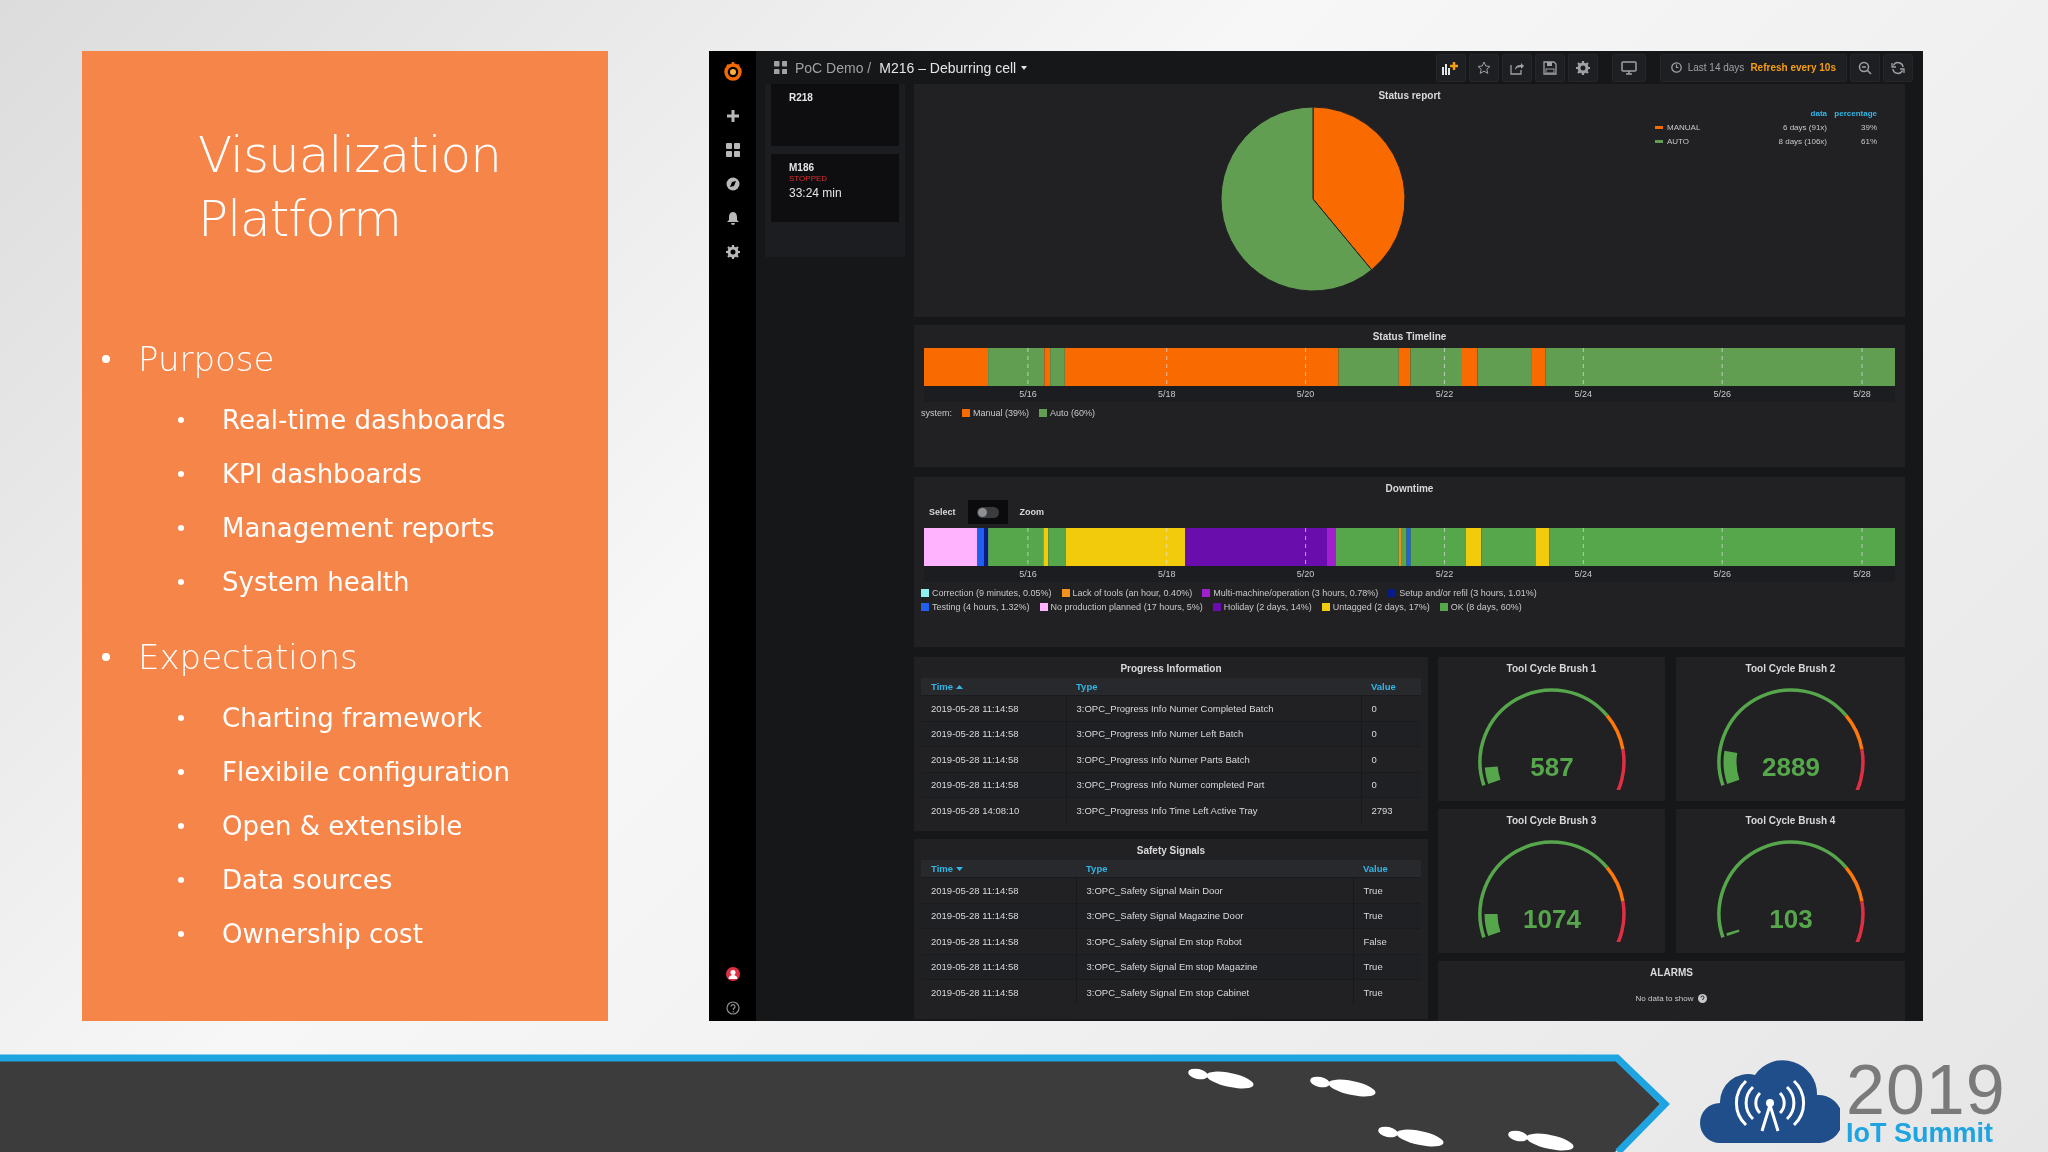 The height and width of the screenshot is (1152, 2048). Describe the element at coordinates (1712, 127) in the screenshot. I see `legend-name: MANUAL` at that location.